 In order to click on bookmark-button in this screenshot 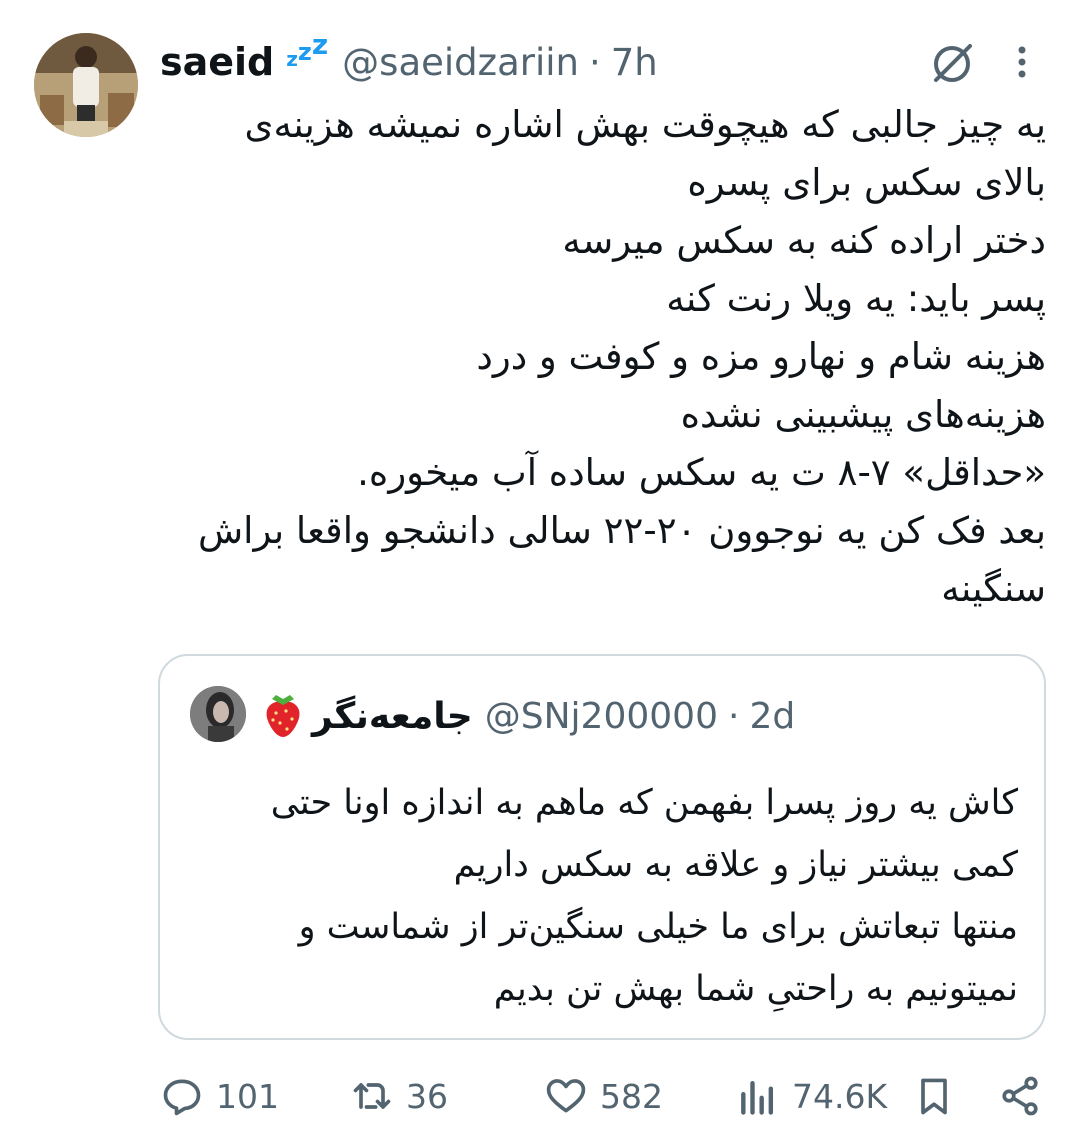, I will do `click(934, 1098)`.